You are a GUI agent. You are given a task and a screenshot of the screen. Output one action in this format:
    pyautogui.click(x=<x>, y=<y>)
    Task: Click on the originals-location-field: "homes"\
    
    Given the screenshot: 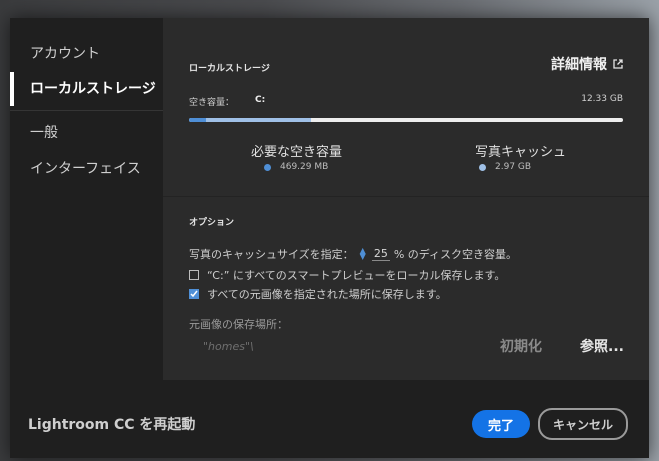 What is the action you would take?
    pyautogui.click(x=228, y=346)
    